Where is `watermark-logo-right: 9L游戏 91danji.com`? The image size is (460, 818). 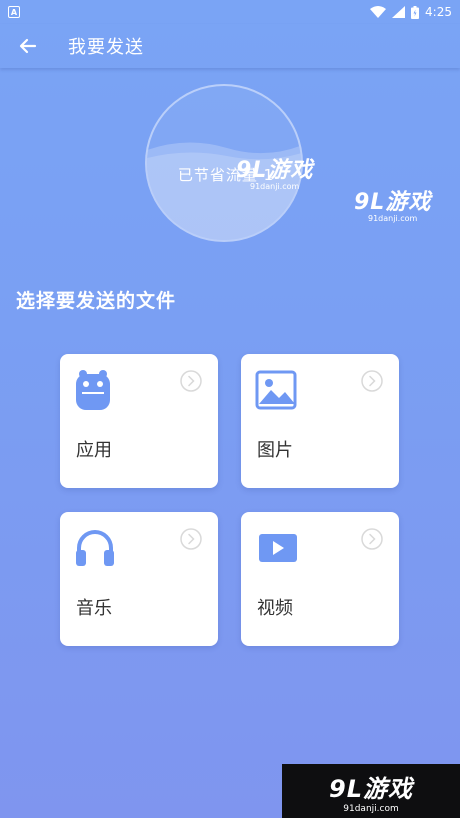
watermark-logo-right: 9L游戏 91danji.com is located at coordinates (392, 203).